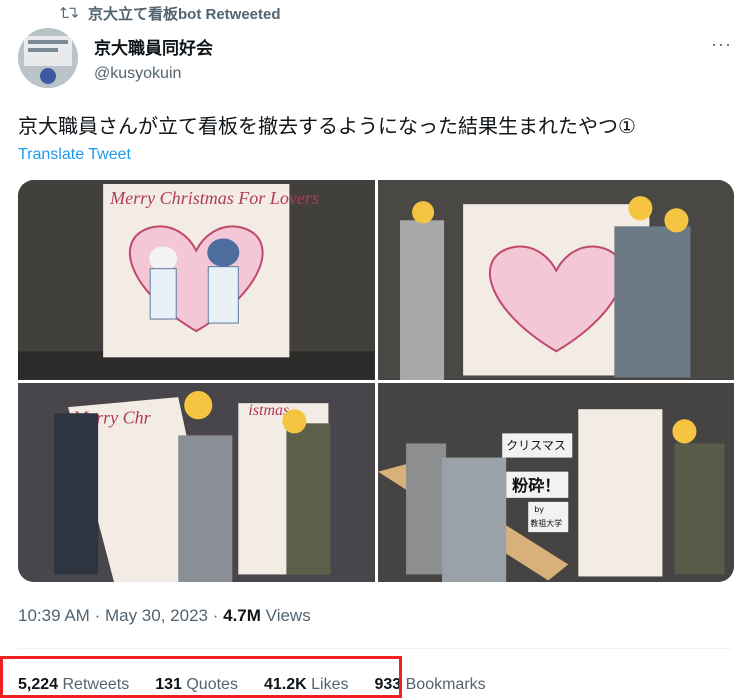 The height and width of the screenshot is (699, 750). I want to click on retweet-label: 京大立て看板bot Retweeted, so click(184, 14).